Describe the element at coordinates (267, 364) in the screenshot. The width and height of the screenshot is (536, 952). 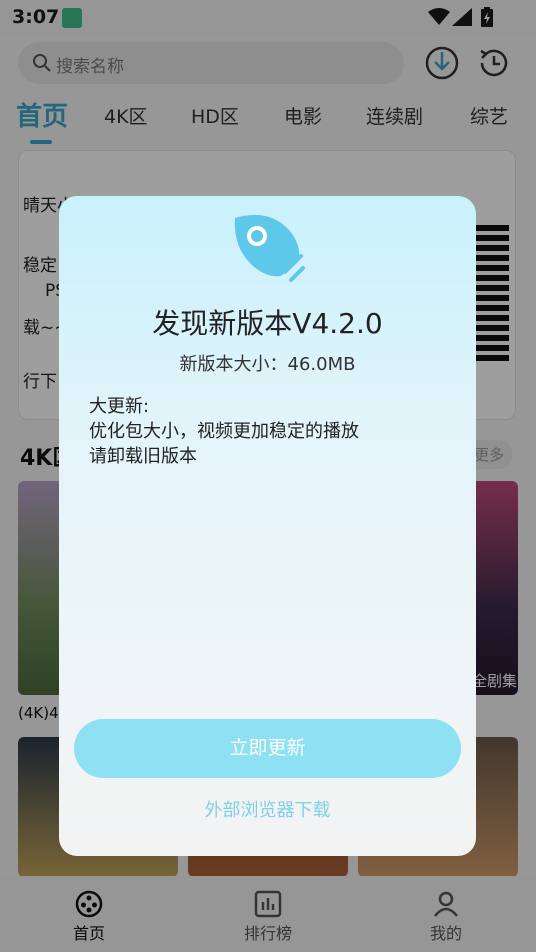
I see `update-size-text: 新版本大小：46.0MB` at that location.